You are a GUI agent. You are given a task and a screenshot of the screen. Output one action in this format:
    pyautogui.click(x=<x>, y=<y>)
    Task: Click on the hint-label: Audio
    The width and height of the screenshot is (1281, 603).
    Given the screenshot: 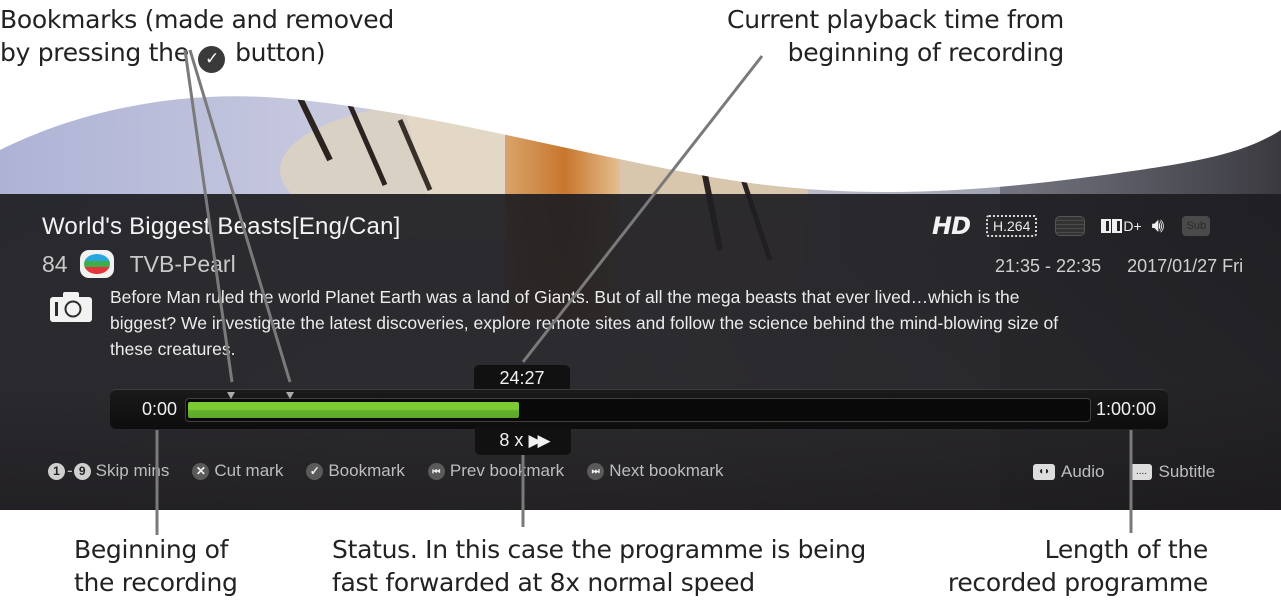 What is the action you would take?
    pyautogui.click(x=1083, y=471)
    